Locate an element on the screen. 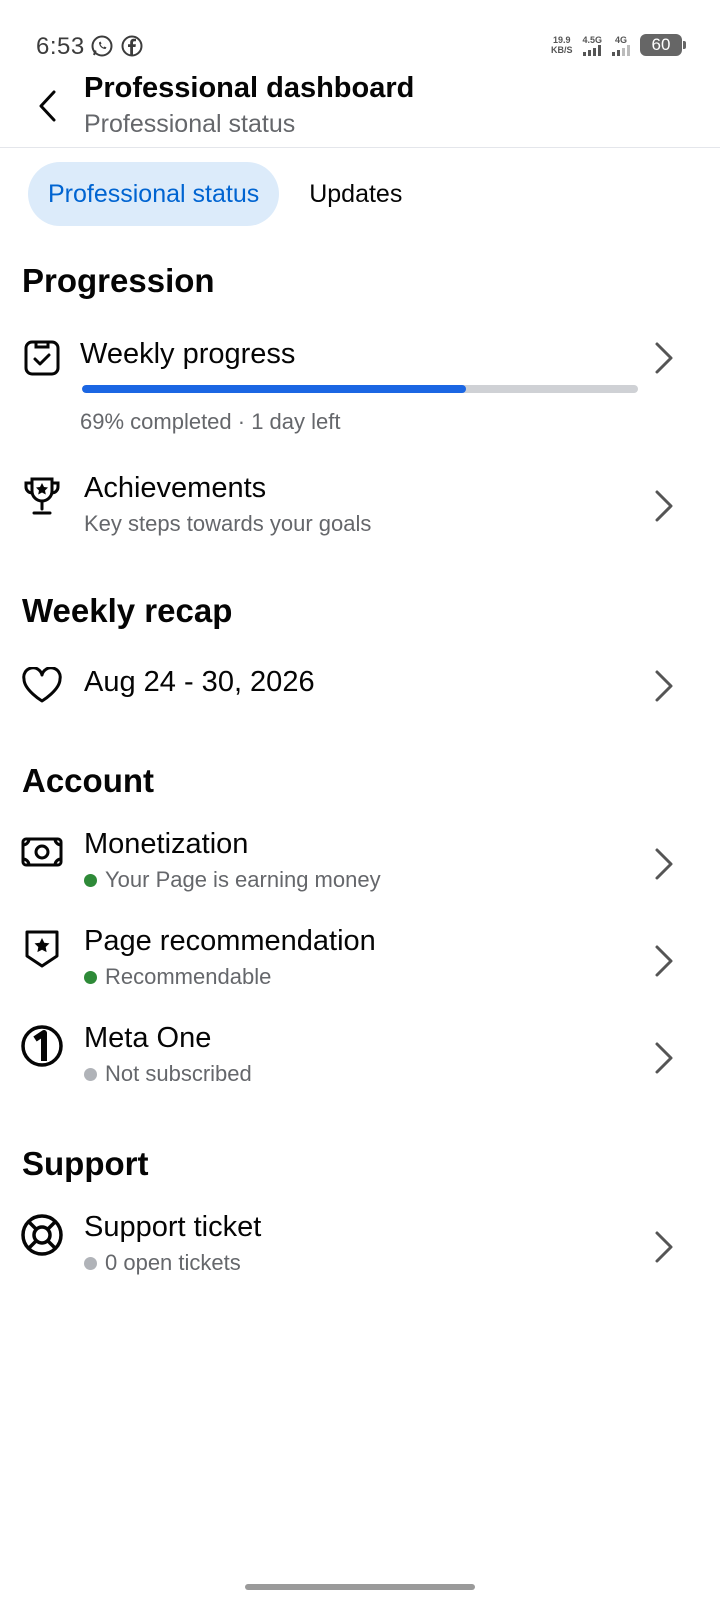  home-indicator is located at coordinates (360, 1587).